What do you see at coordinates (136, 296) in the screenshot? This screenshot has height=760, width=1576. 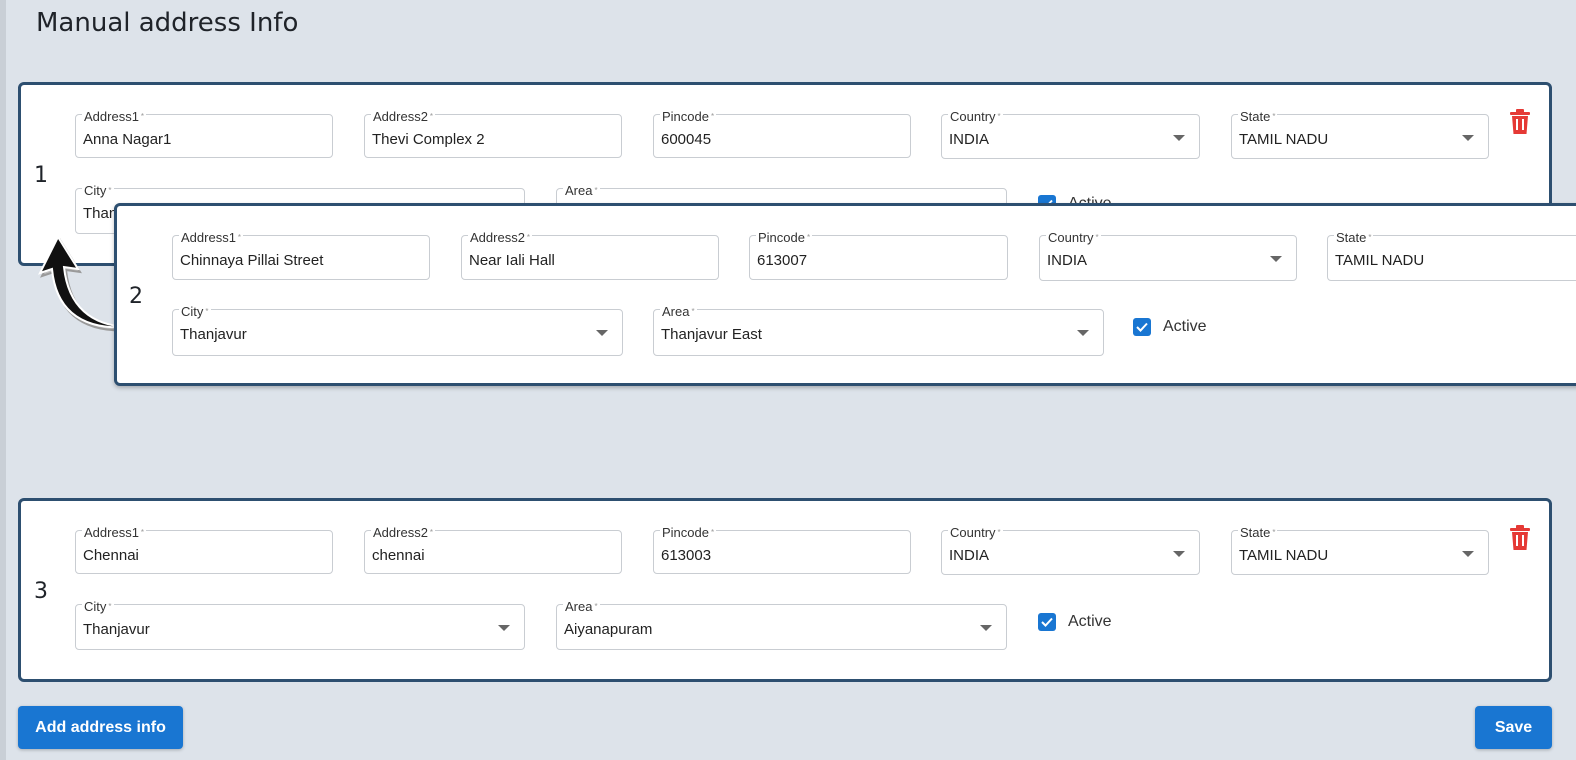 I see `card-number: 2` at bounding box center [136, 296].